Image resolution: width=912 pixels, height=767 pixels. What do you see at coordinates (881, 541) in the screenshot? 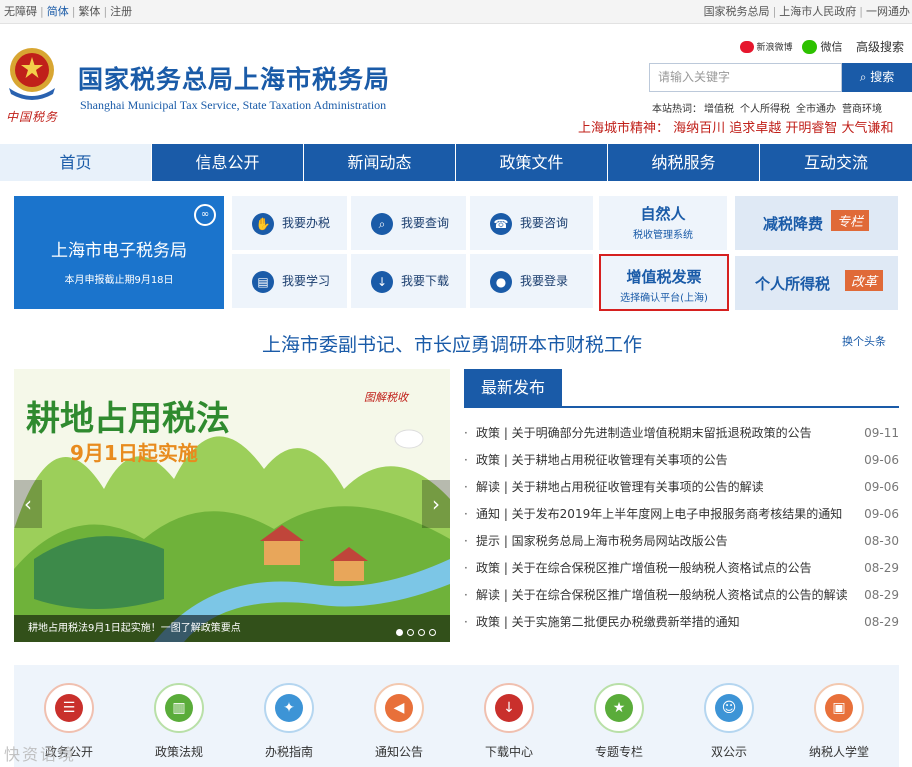
I see `news-date: 08-30` at bounding box center [881, 541].